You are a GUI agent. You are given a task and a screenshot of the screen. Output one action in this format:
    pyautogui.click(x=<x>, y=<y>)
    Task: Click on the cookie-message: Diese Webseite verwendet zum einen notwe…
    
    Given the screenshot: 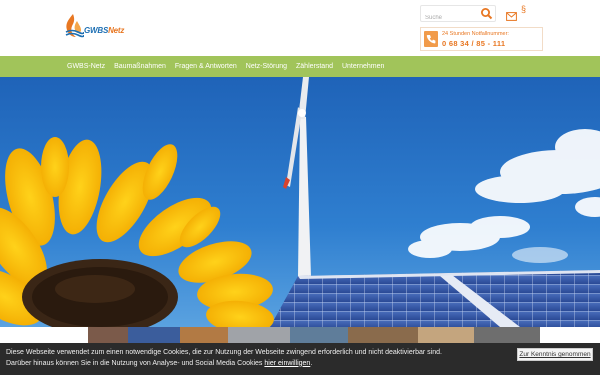 What is the action you would take?
    pyautogui.click(x=224, y=358)
    